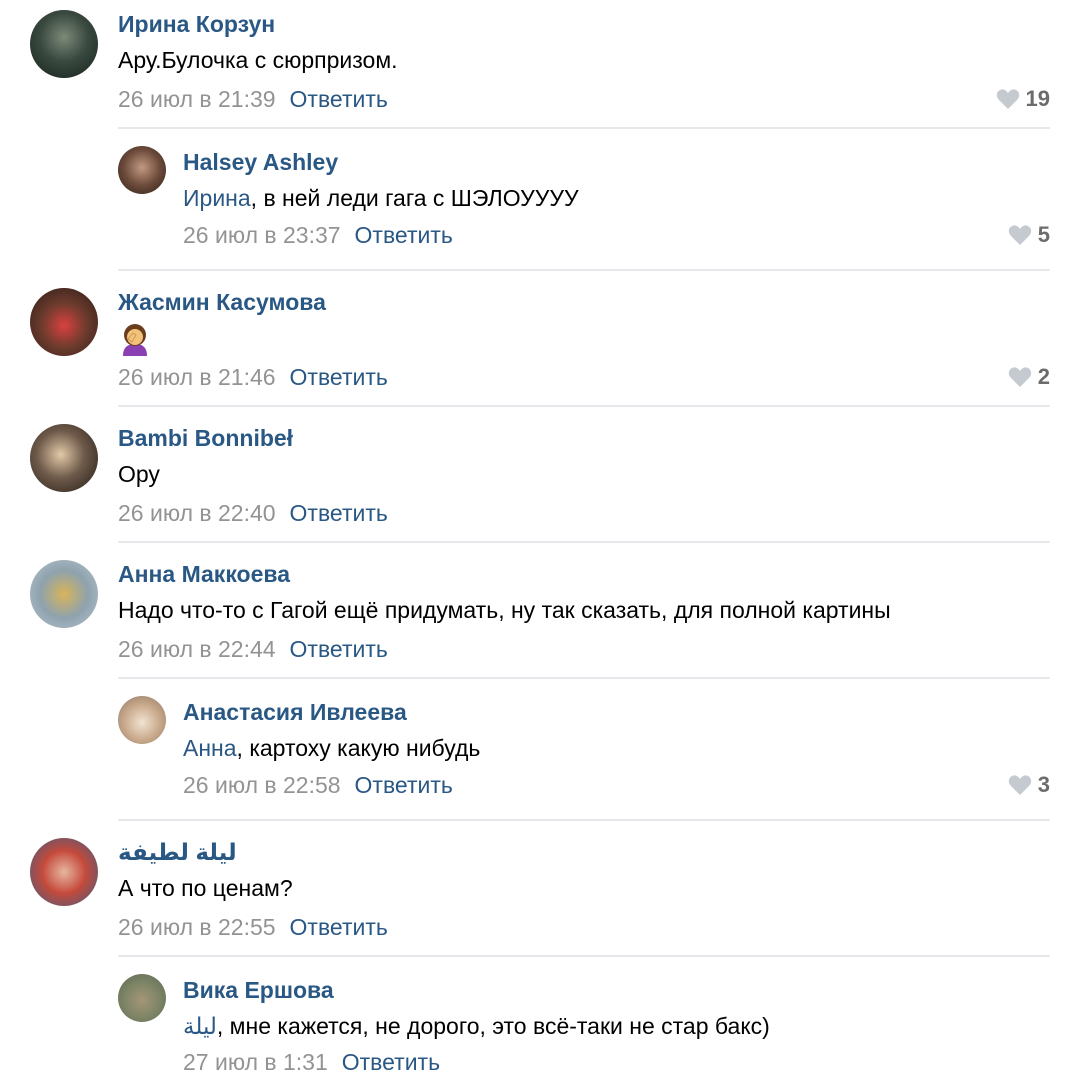  I want to click on comment-text: Анна, картоху какую нибудь, so click(331, 748).